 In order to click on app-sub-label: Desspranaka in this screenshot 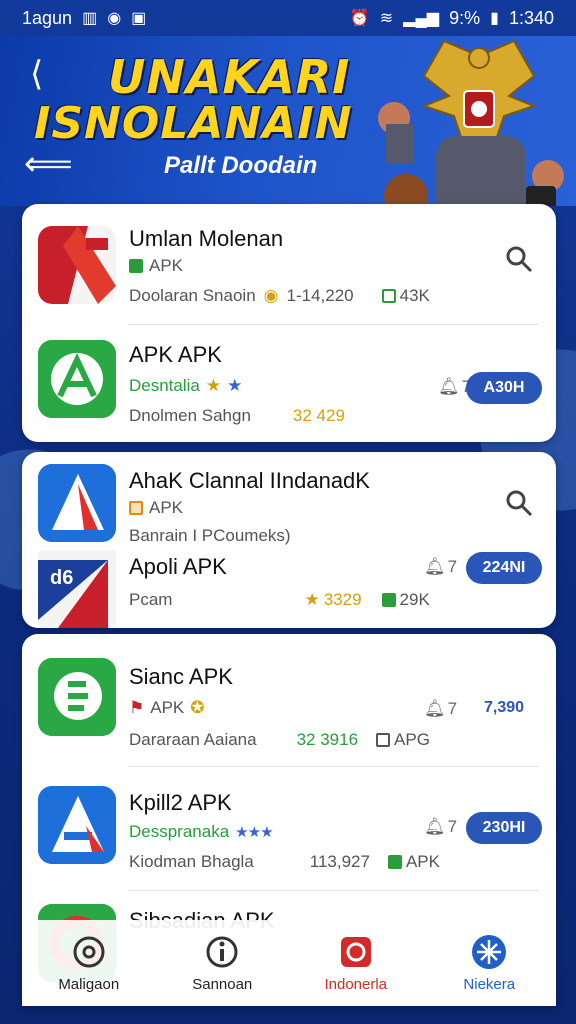, I will do `click(179, 831)`.